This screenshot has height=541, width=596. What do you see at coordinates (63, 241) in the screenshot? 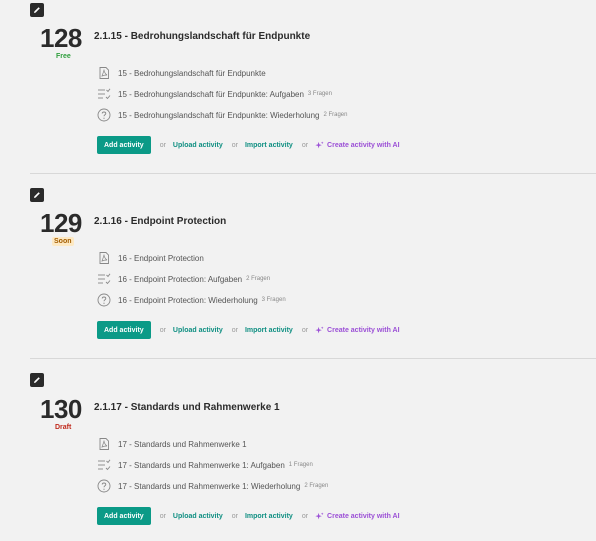
I see `status-badge: Soon` at bounding box center [63, 241].